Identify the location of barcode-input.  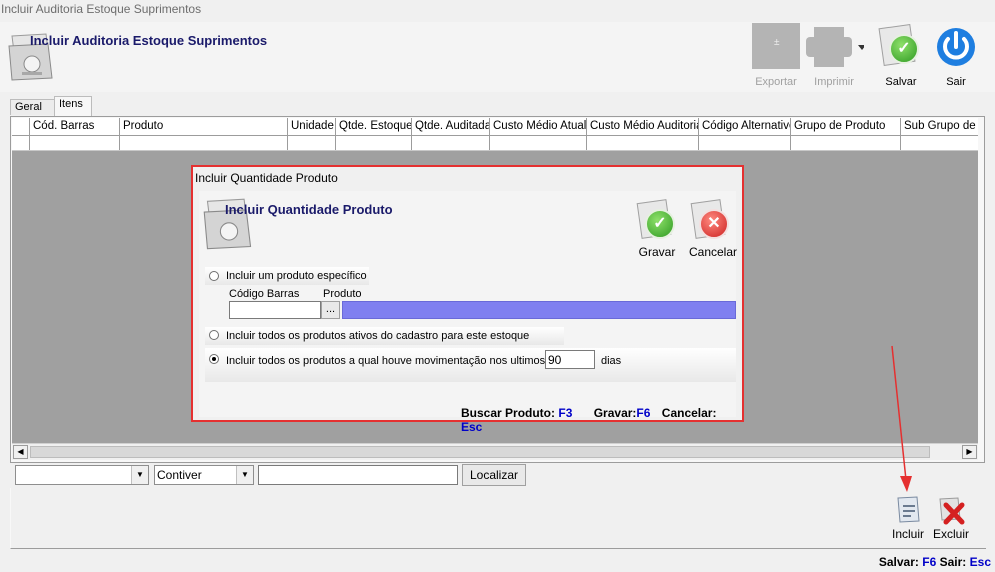
(275, 310).